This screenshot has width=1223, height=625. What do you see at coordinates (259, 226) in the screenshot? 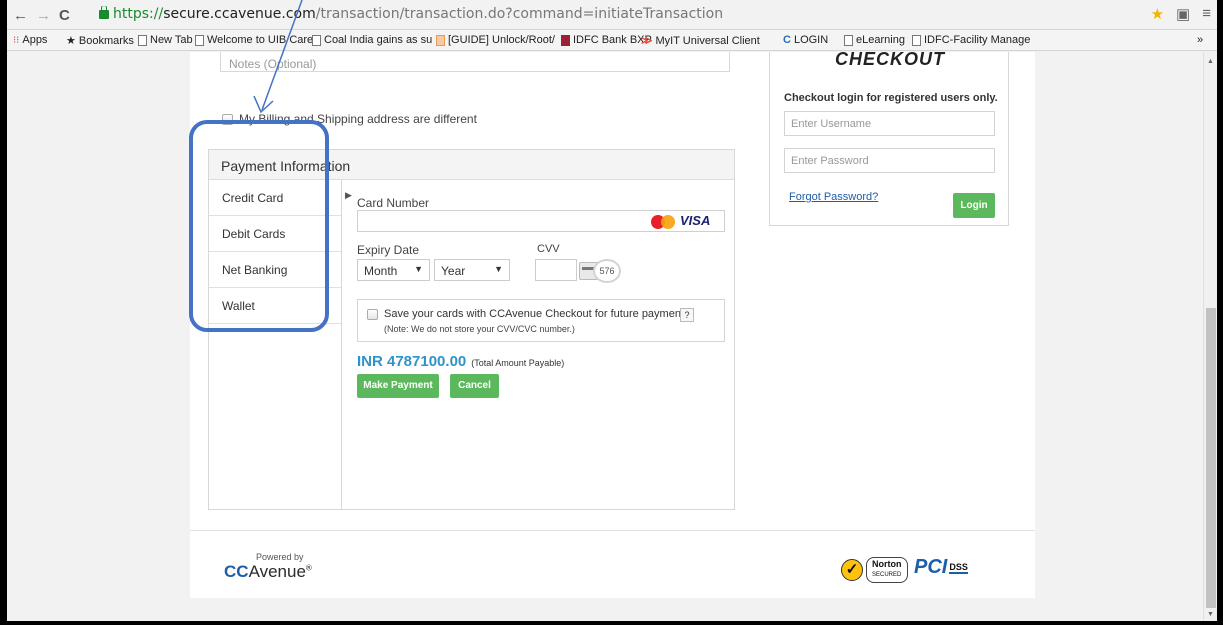
I see `annotation-highlight-box` at bounding box center [259, 226].